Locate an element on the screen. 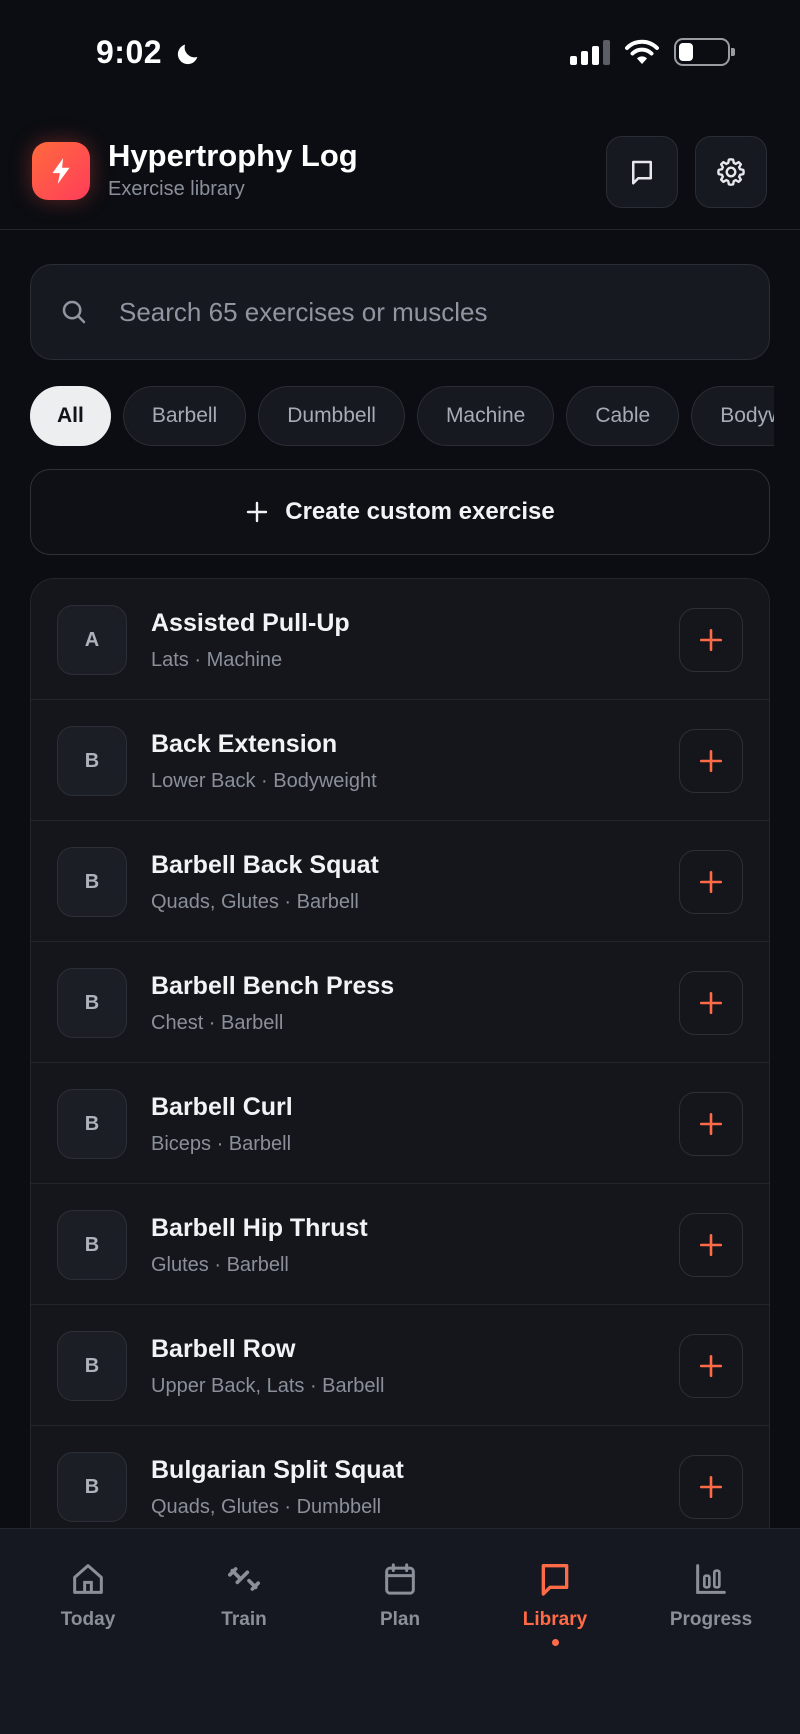  filter-chip-bodyweight: Bodyweight is located at coordinates (732, 416).